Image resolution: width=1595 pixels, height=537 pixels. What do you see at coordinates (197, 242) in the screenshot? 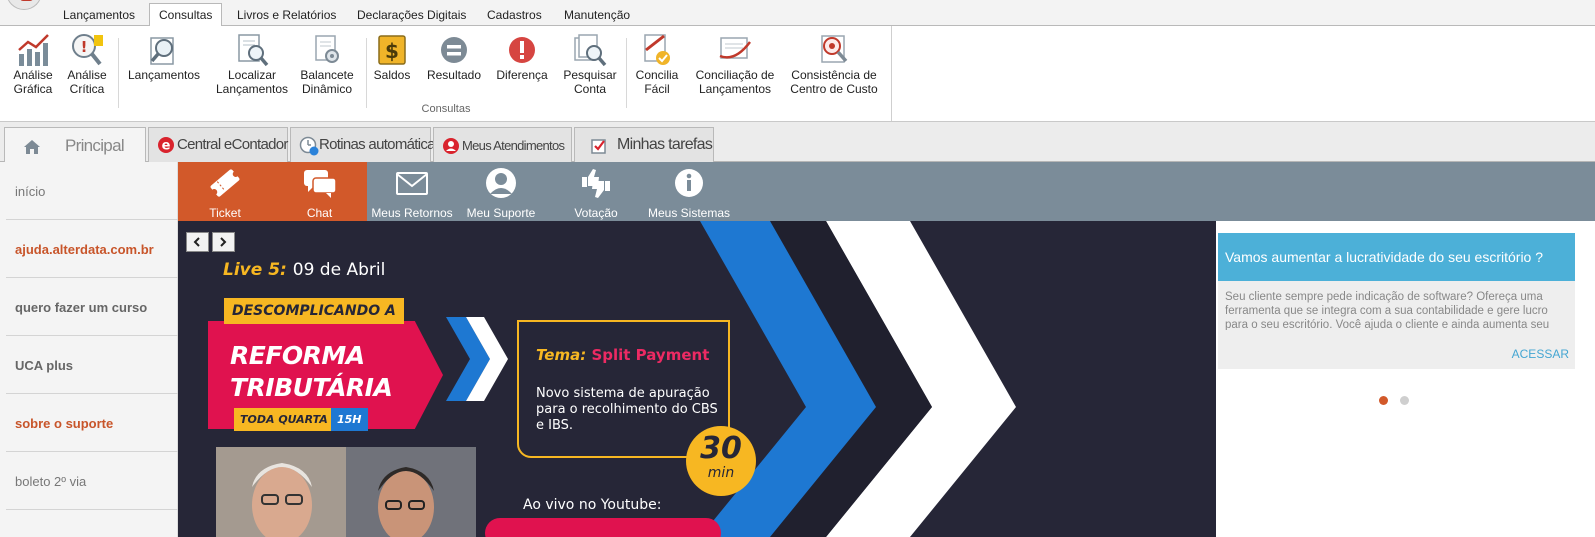
I see `carousel-prev-button` at bounding box center [197, 242].